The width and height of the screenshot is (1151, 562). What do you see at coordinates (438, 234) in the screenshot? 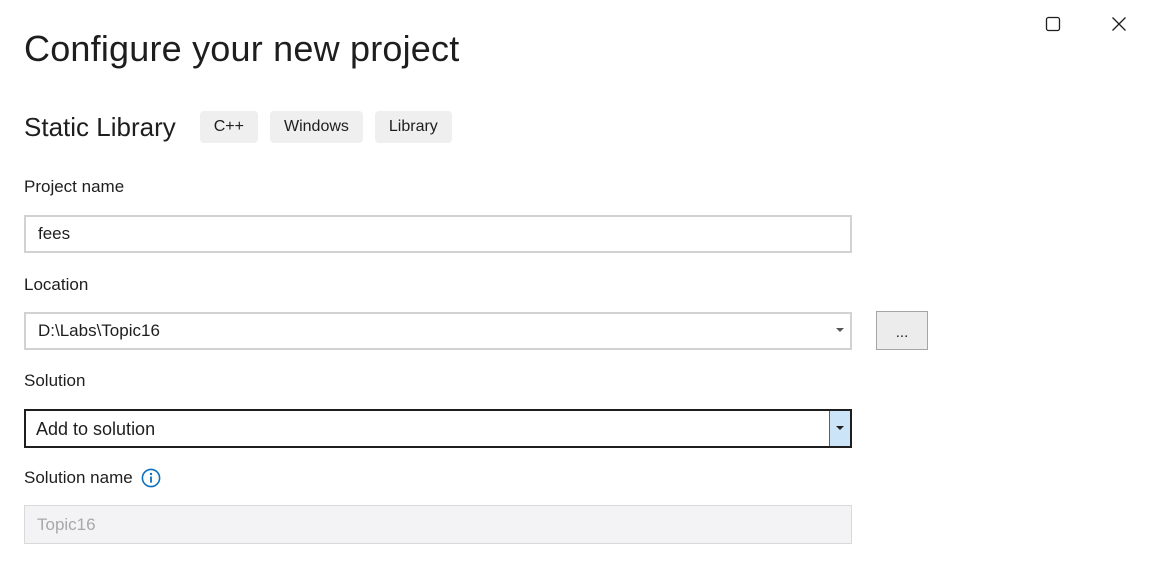
I see `project-name-input` at bounding box center [438, 234].